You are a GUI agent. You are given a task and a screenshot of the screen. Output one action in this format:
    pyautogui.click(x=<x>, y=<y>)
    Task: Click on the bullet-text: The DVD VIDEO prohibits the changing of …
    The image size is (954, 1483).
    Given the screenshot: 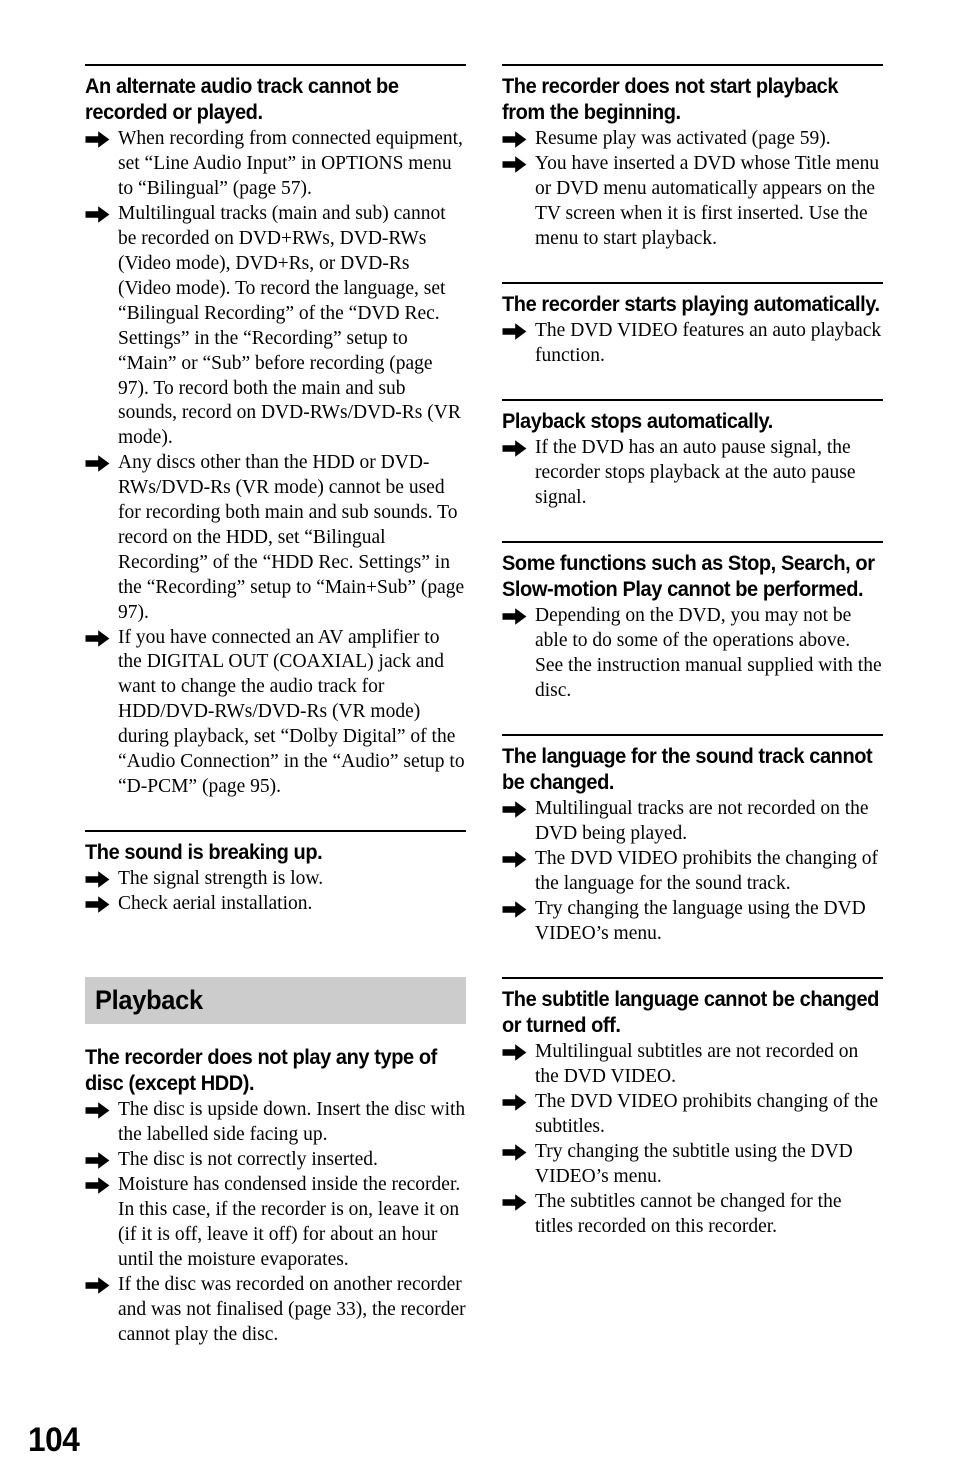 What is the action you would take?
    pyautogui.click(x=706, y=871)
    